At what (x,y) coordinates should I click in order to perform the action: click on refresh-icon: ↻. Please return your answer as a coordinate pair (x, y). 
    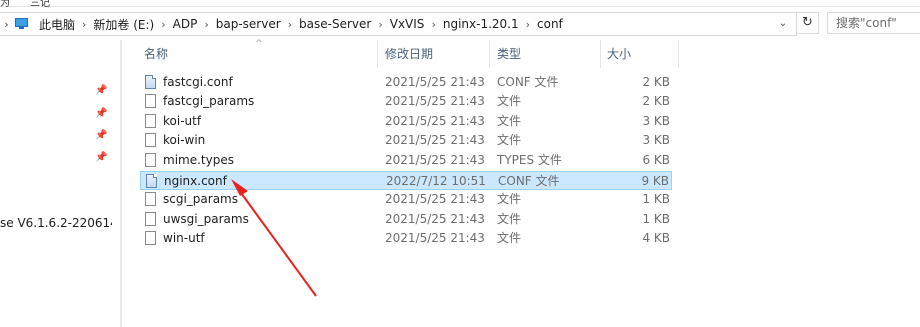
    Looking at the image, I should click on (808, 23).